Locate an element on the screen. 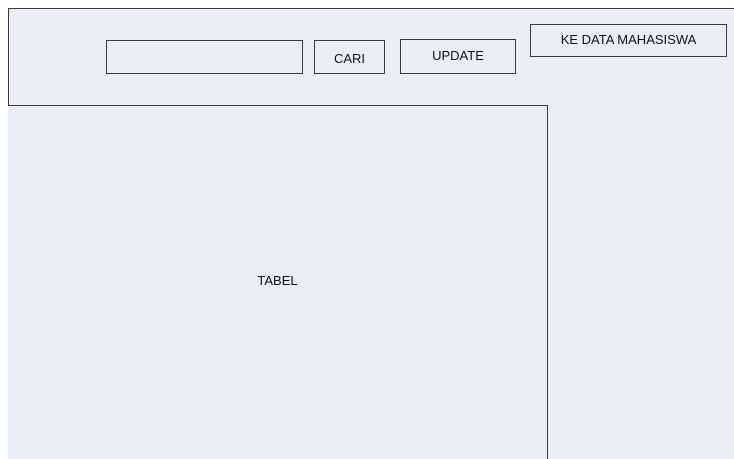 The width and height of the screenshot is (734, 459). ke-data-mahasiswa-button: KE DATA MAHASISWA is located at coordinates (628, 40).